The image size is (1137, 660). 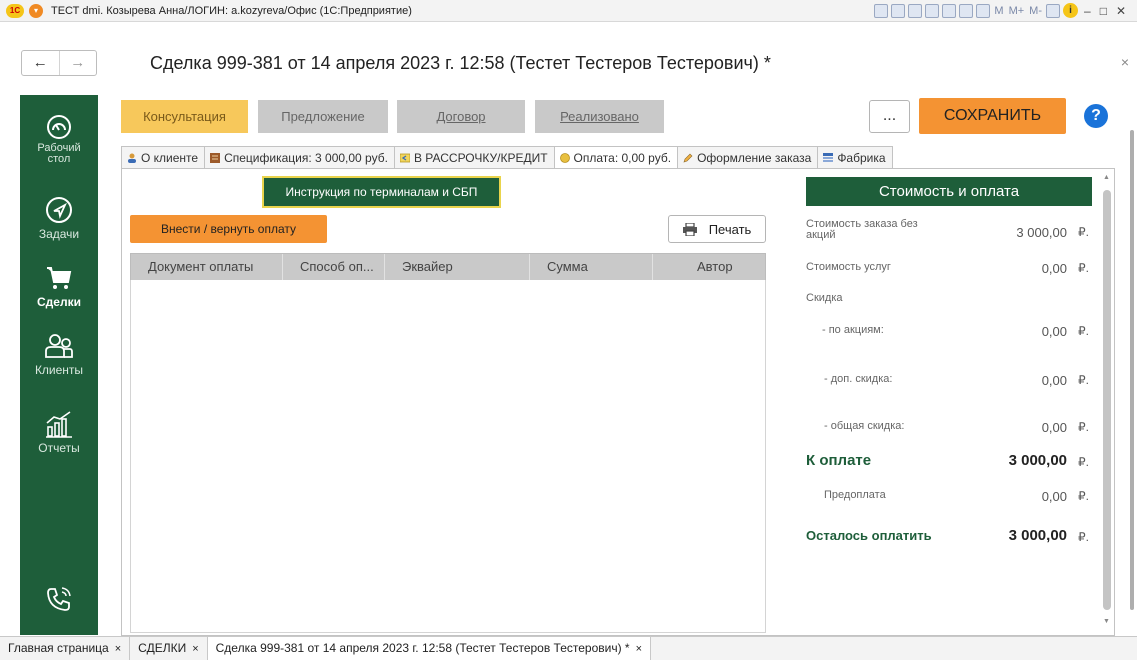 I want to click on add-payment-button: Внести / вернуть оплату, so click(x=228, y=229).